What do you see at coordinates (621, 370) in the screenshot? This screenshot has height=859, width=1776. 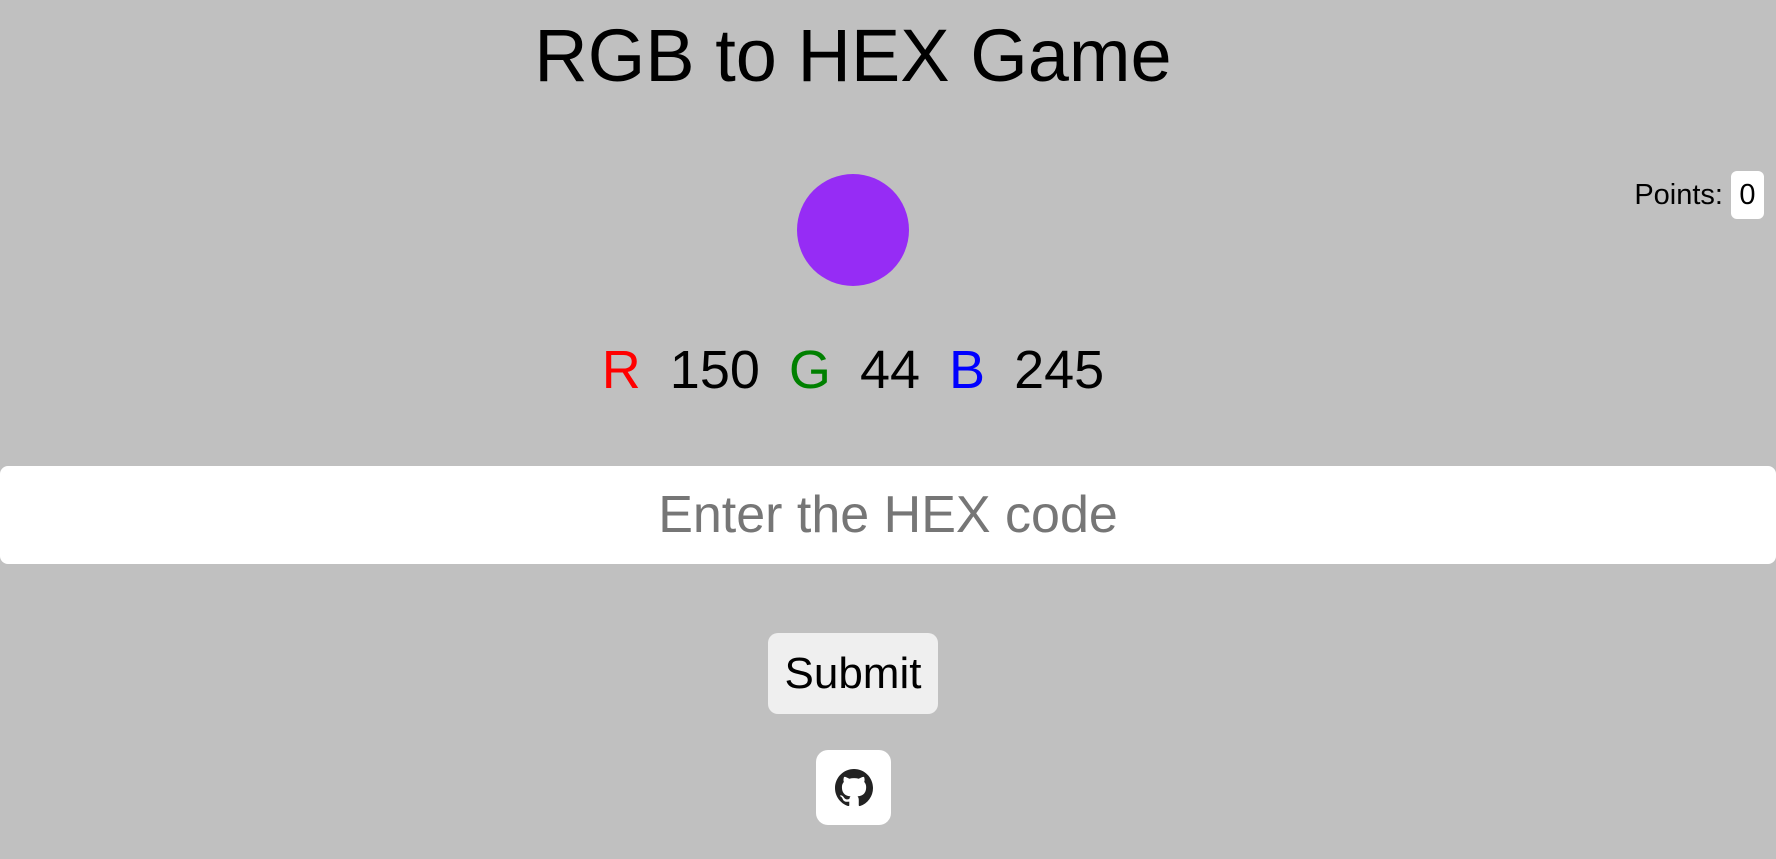 I see `red-label: R` at bounding box center [621, 370].